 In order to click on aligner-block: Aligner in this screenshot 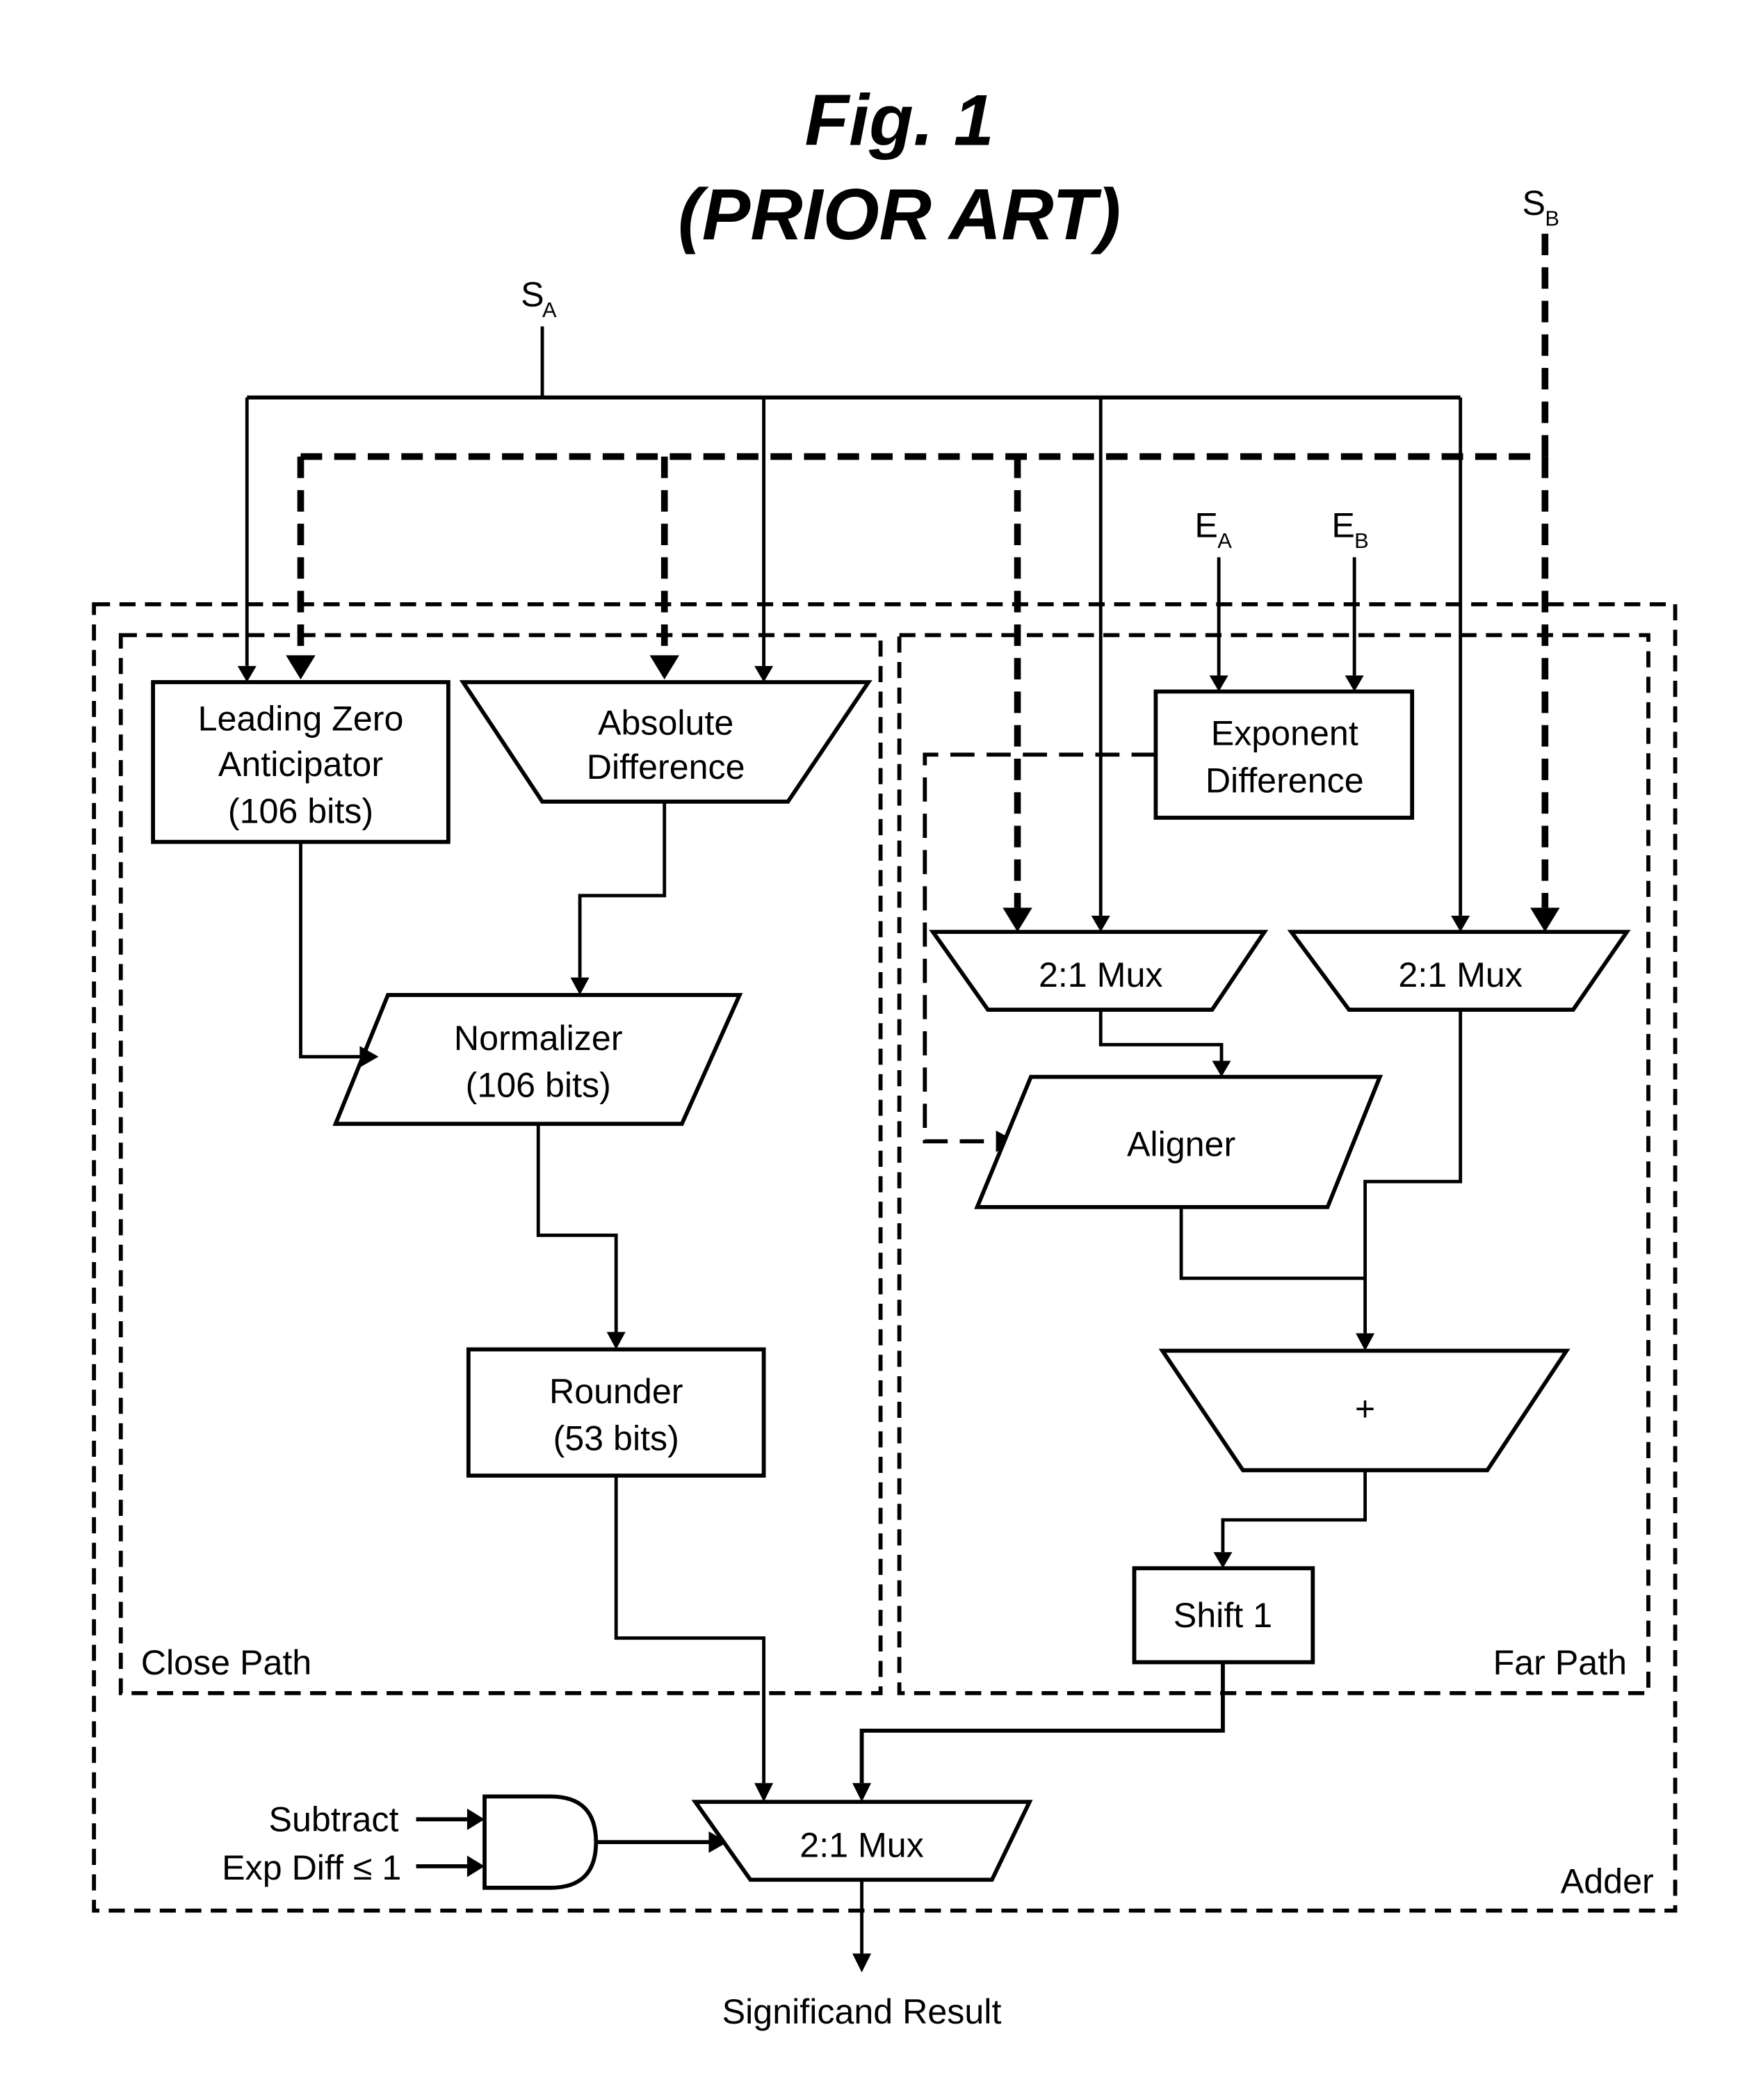, I will do `click(1178, 1141)`.